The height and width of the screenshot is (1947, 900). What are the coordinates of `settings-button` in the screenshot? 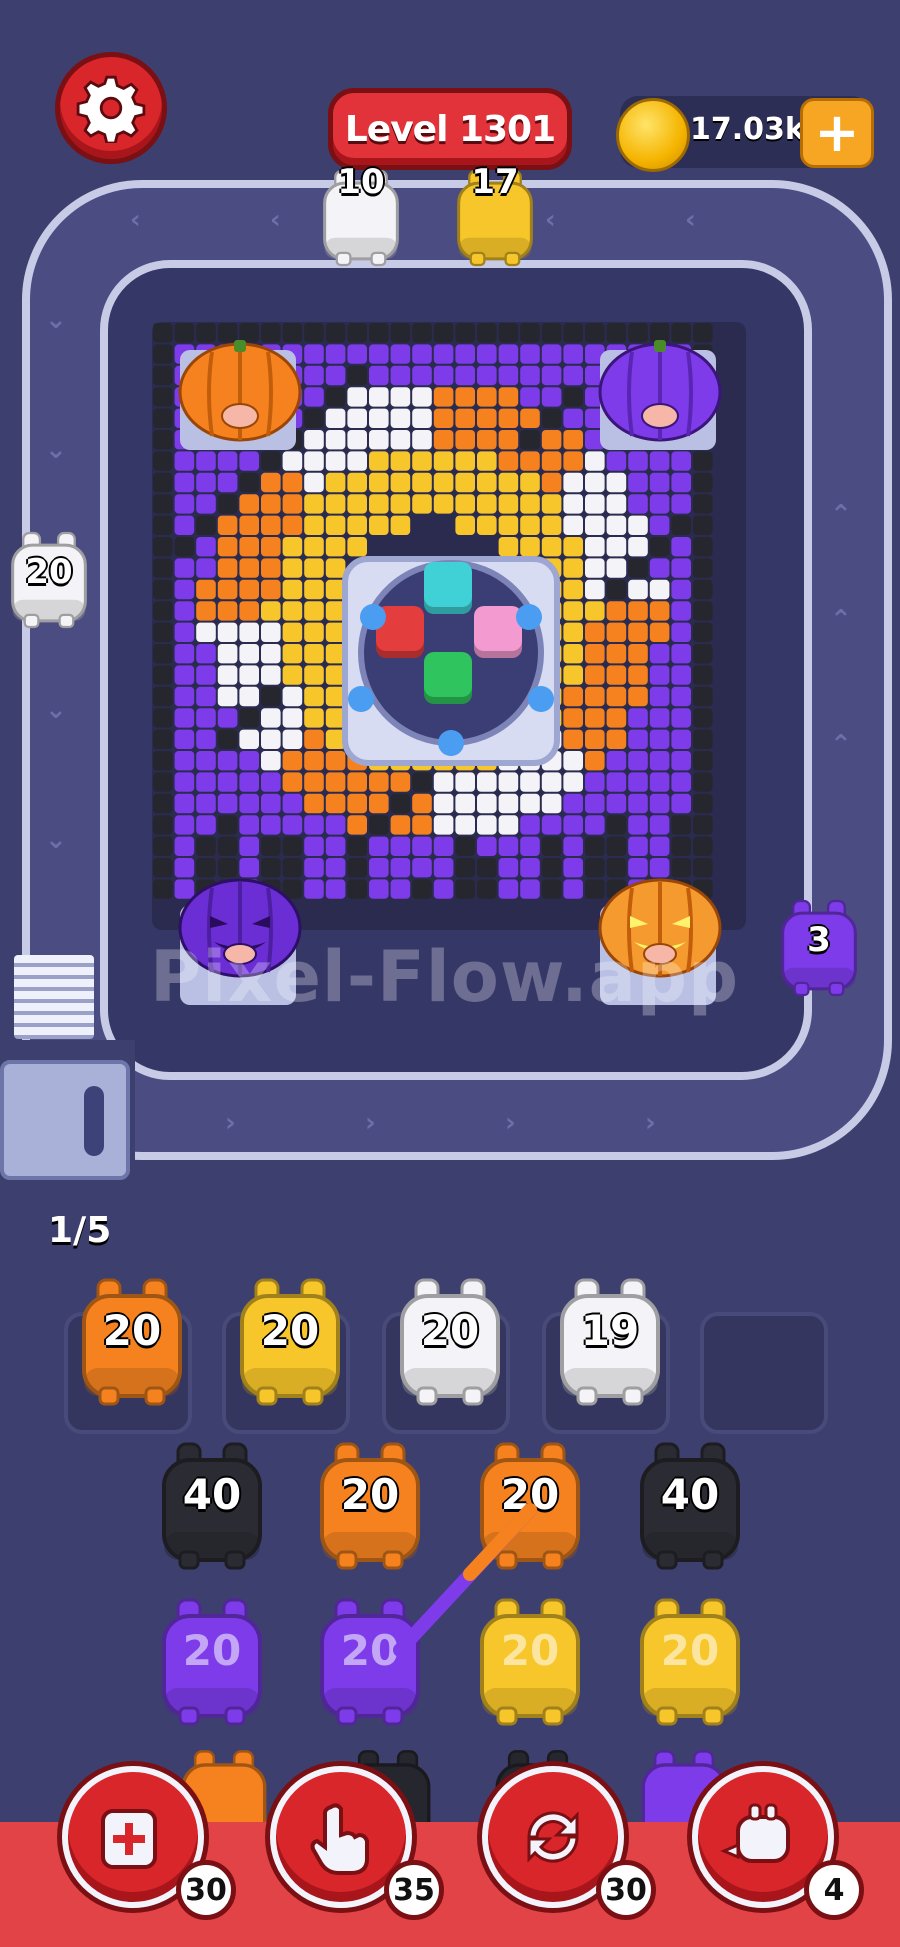 It's located at (111, 108).